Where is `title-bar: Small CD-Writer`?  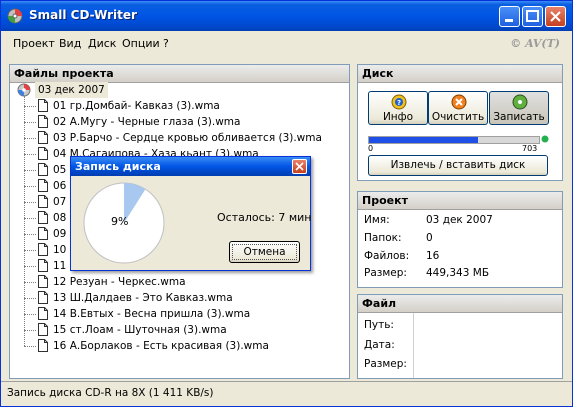 title-bar: Small CD-Writer is located at coordinates (286, 16).